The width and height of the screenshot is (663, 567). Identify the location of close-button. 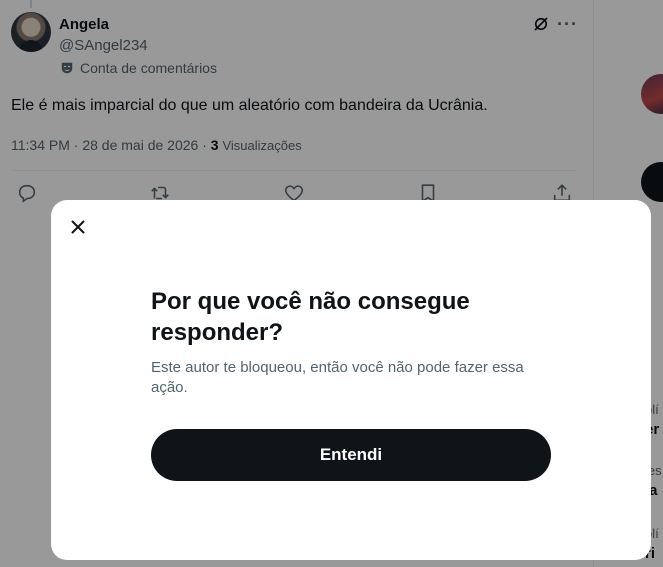
(78, 227).